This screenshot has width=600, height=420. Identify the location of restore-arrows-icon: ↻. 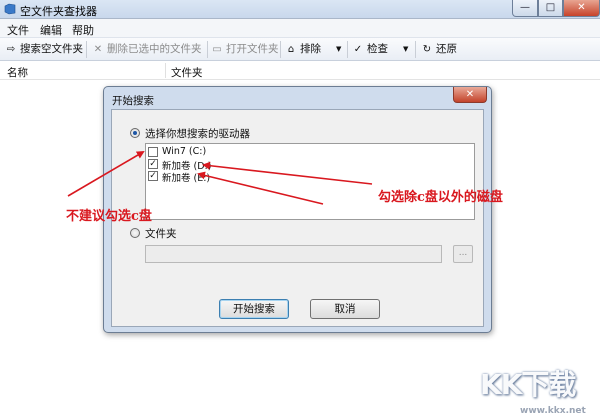
(427, 49).